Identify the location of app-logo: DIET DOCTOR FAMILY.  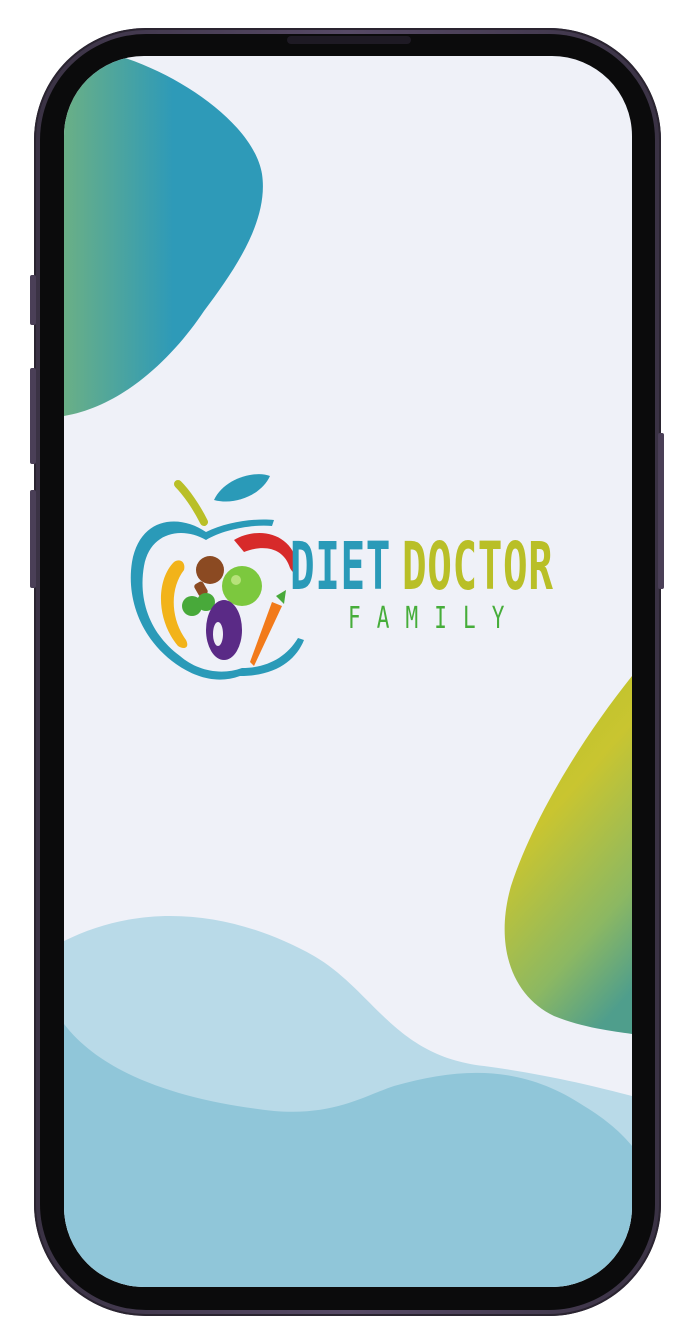
(356, 580).